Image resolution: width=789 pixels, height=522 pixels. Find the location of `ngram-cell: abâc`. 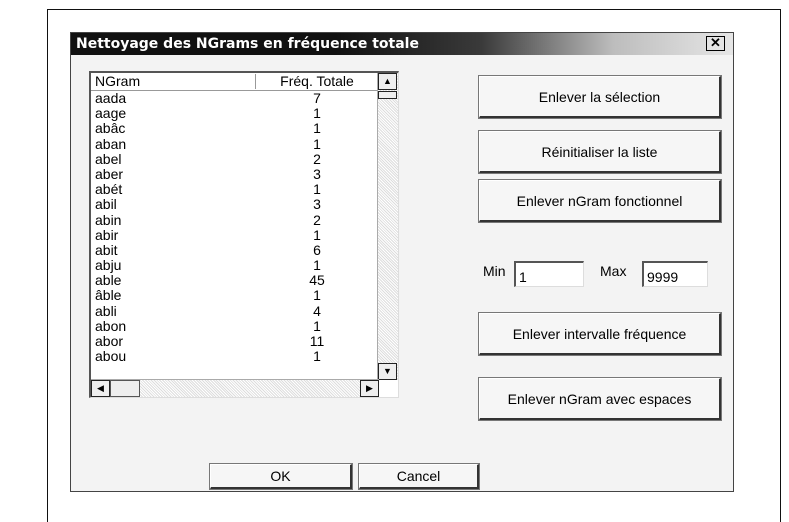

ngram-cell: abâc is located at coordinates (110, 128).